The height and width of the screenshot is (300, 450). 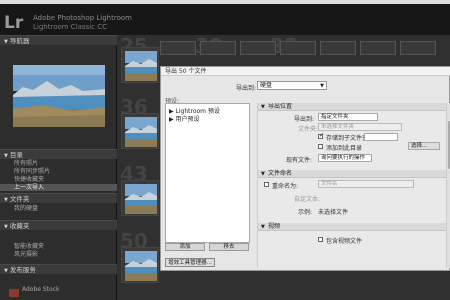 What do you see at coordinates (280, 106) in the screenshot?
I see `section-label: 导出位置` at bounding box center [280, 106].